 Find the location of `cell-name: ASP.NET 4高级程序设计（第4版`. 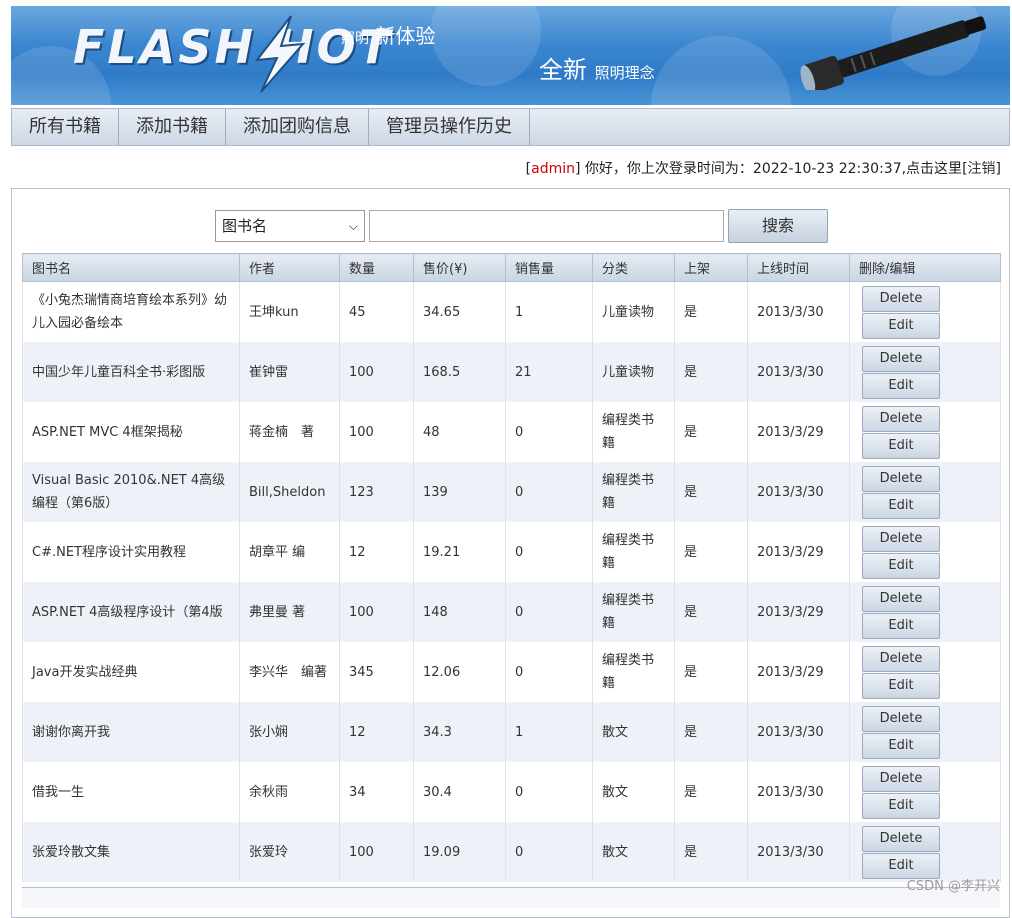

cell-name: ASP.NET 4高级程序设计（第4版 is located at coordinates (131, 612).